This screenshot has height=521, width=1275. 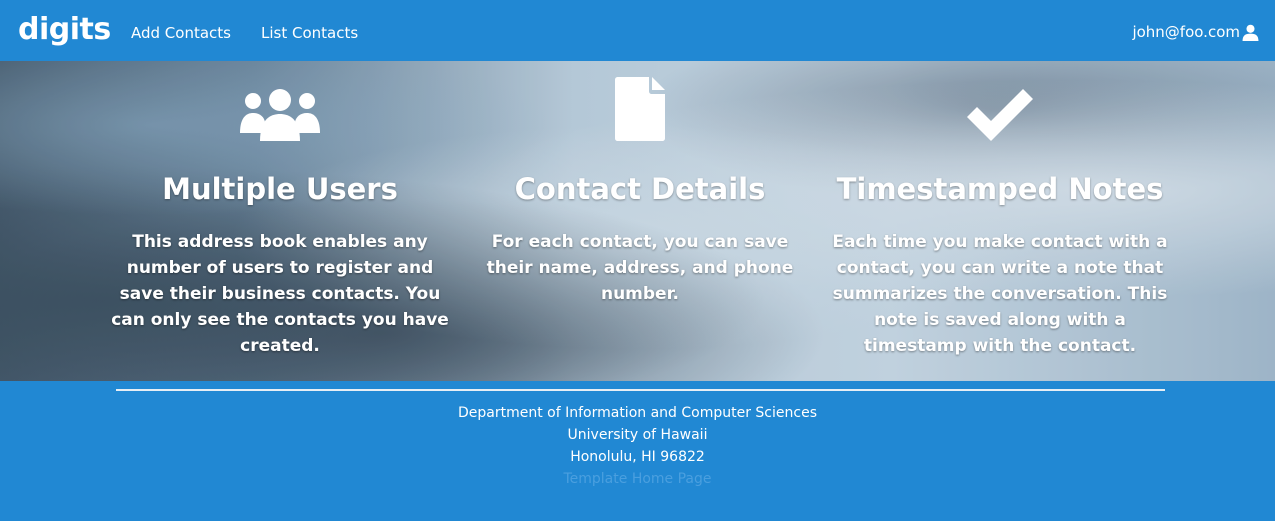 I want to click on user-icon, so click(x=1250, y=32).